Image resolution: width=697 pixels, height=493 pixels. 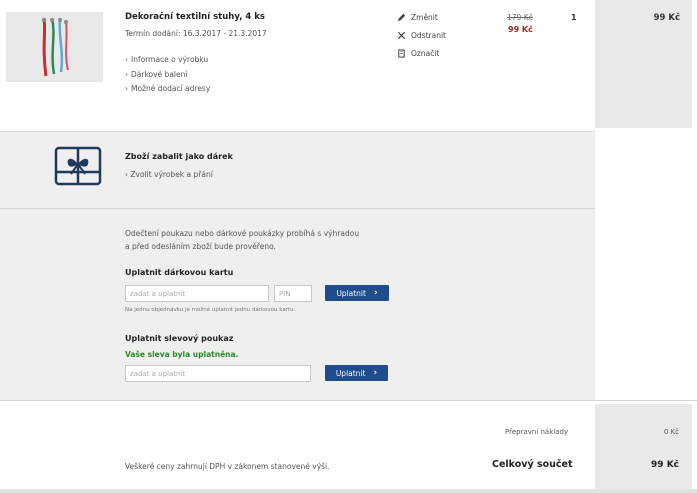 What do you see at coordinates (182, 354) in the screenshot?
I see `discount-success-message: Vaše sleva byla uplatněna.` at bounding box center [182, 354].